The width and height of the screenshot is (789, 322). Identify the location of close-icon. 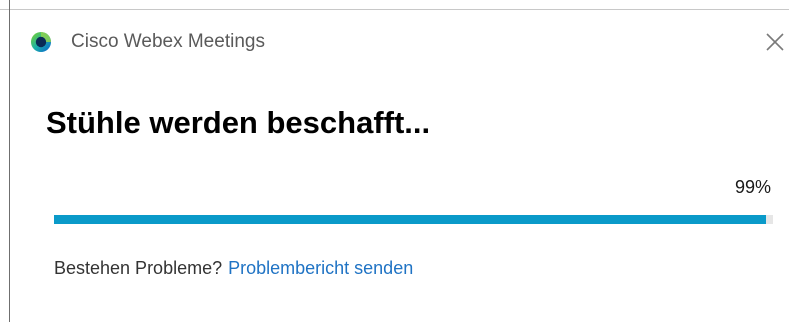
(775, 42).